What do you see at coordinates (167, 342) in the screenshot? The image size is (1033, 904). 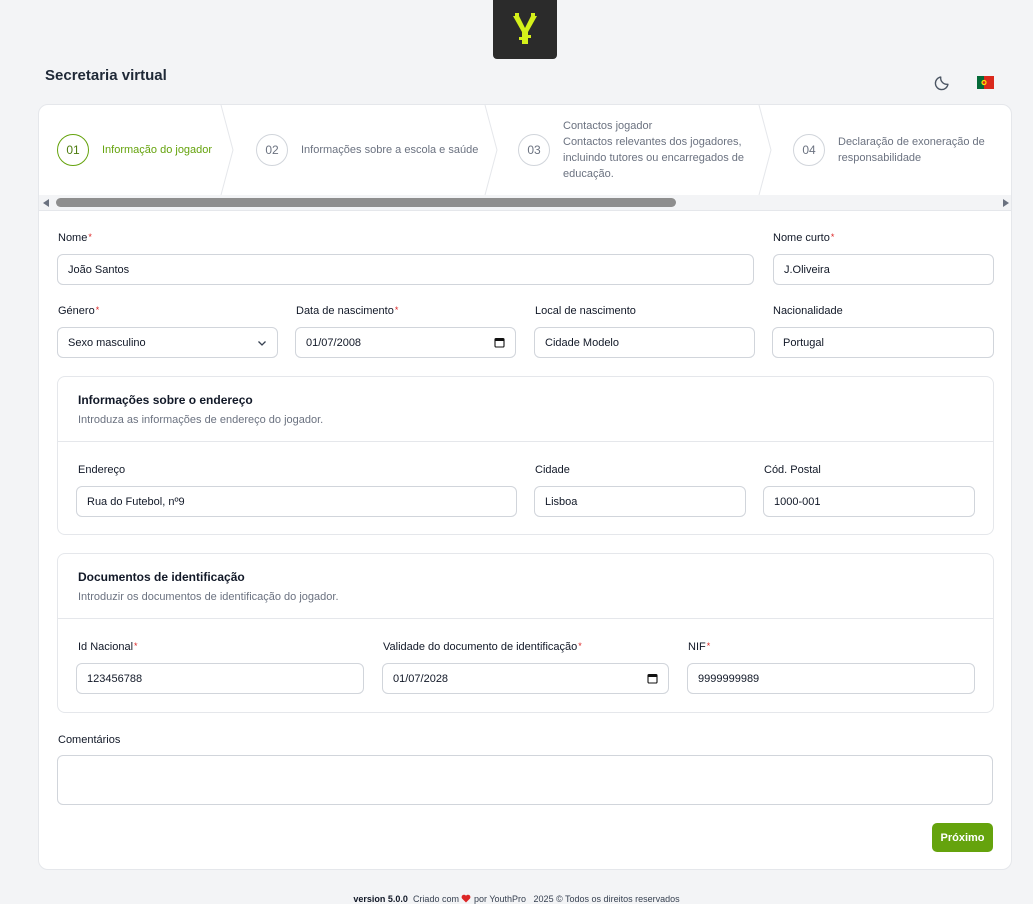 I see `genero-select: Sexo masculino` at bounding box center [167, 342].